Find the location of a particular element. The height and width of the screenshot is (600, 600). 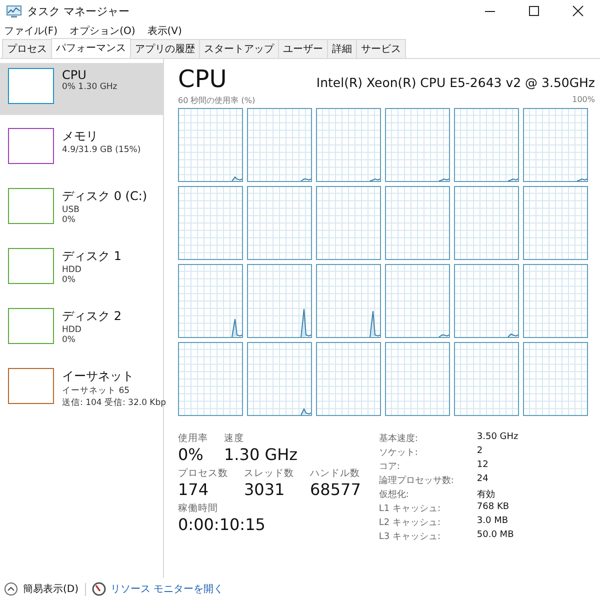

menu-item: 表示(V) is located at coordinates (164, 31).